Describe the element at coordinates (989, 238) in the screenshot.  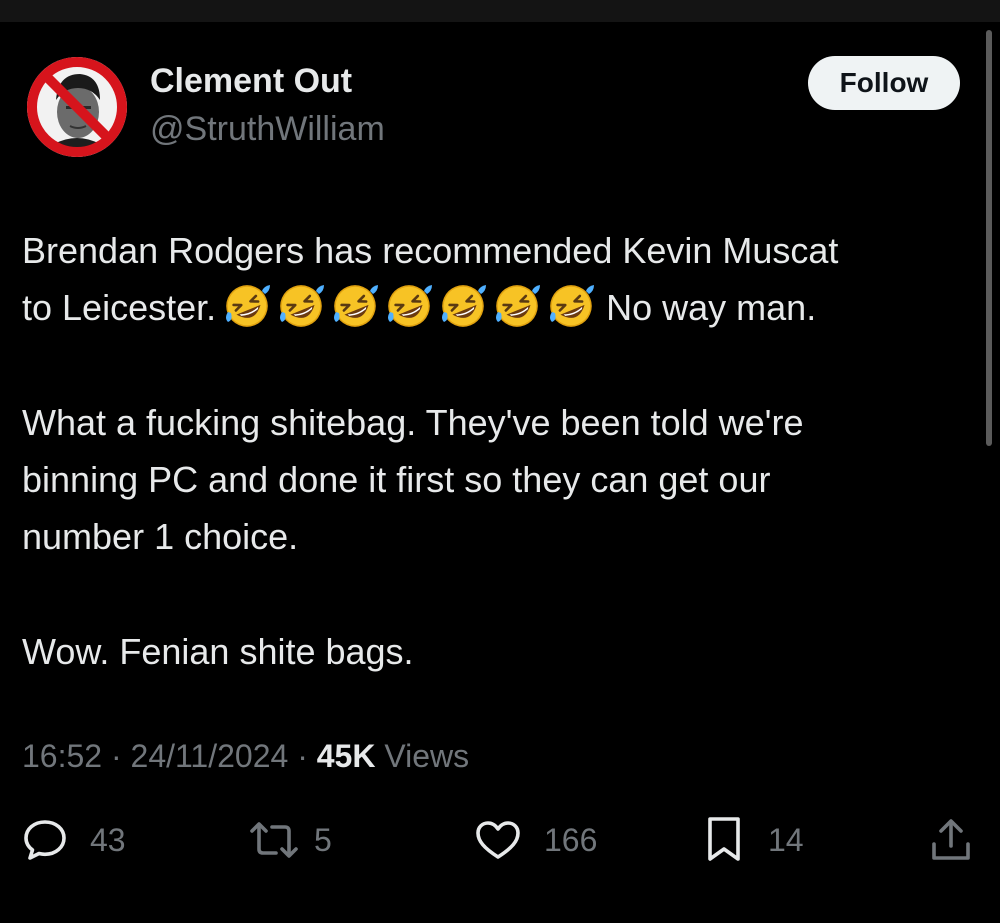
I see `scrollbar` at that location.